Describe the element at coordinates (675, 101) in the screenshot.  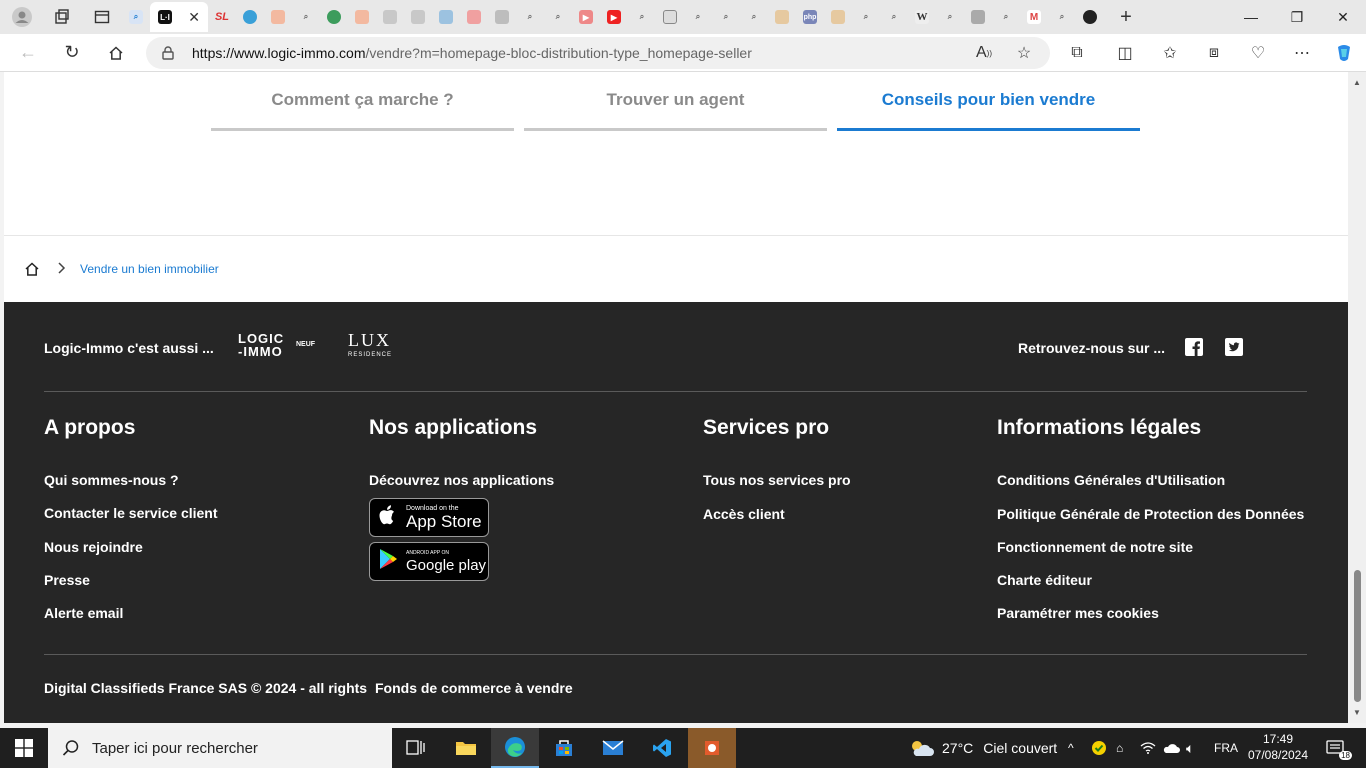
I see `tab-find-agent: Trouver un agent` at that location.